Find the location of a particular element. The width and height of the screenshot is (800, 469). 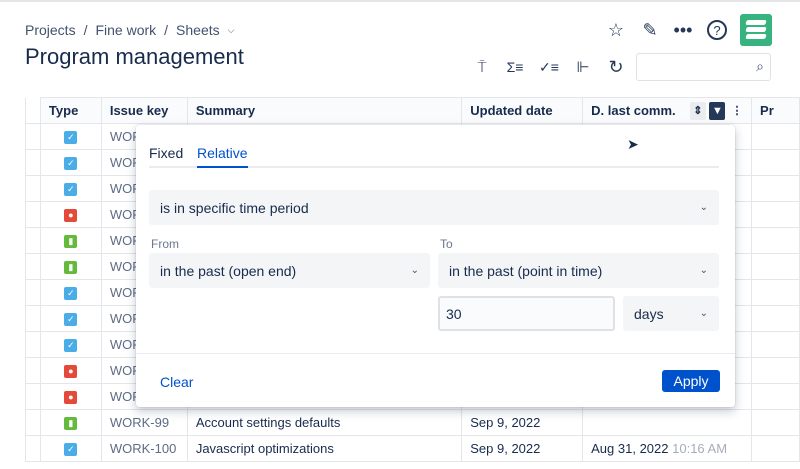

updated-date: Sep 9, 2022 is located at coordinates (522, 448).